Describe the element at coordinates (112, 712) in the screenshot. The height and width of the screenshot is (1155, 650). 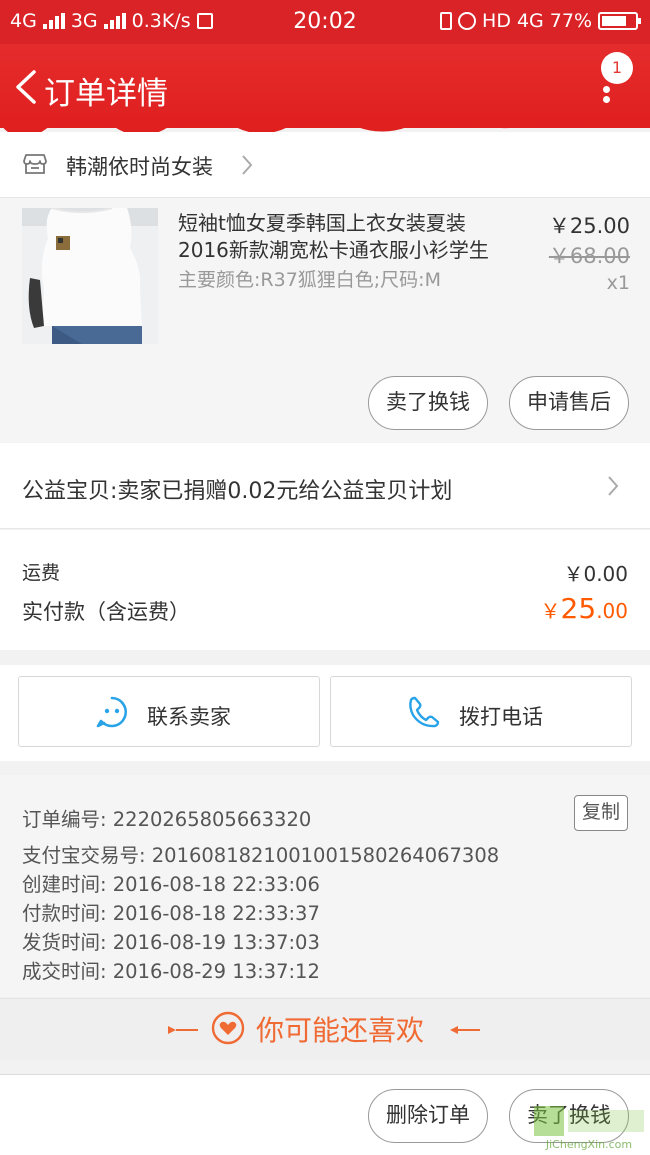
I see `chat-bubble-icon` at that location.